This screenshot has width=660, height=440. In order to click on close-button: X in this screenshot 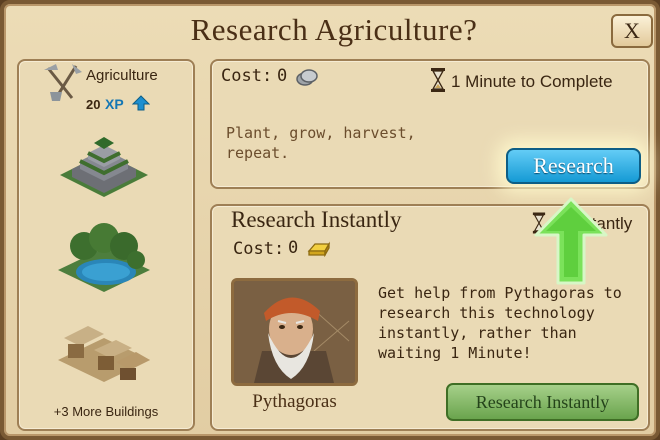, I will do `click(632, 31)`.